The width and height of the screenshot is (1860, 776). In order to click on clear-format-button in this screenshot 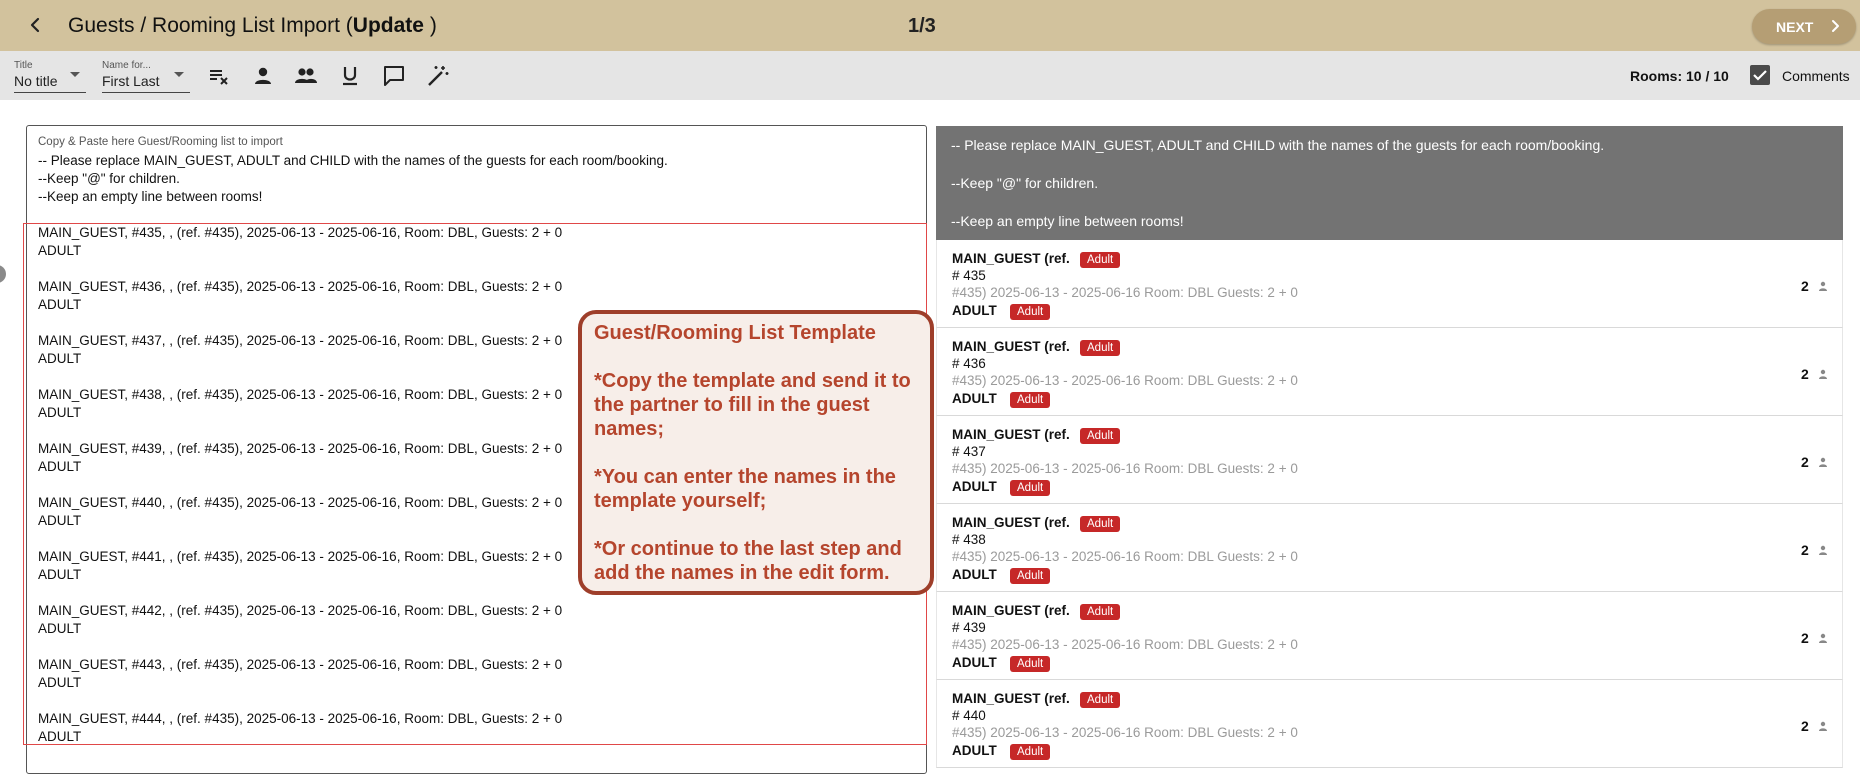, I will do `click(219, 76)`.